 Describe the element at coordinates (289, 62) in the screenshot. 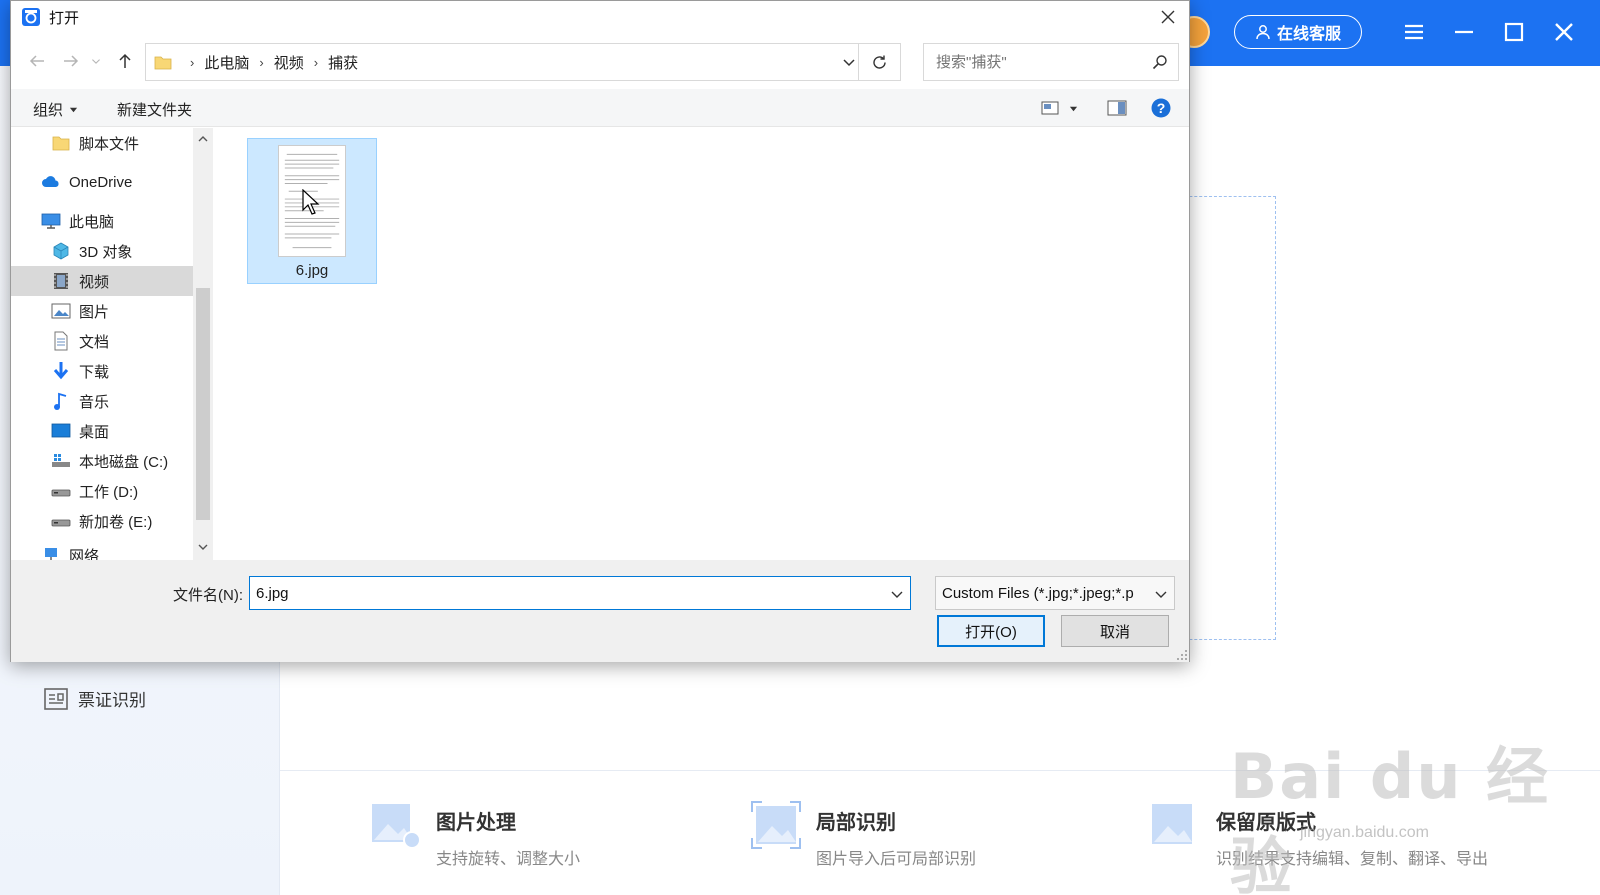

I see `breadcrumb-videos: 视频` at that location.